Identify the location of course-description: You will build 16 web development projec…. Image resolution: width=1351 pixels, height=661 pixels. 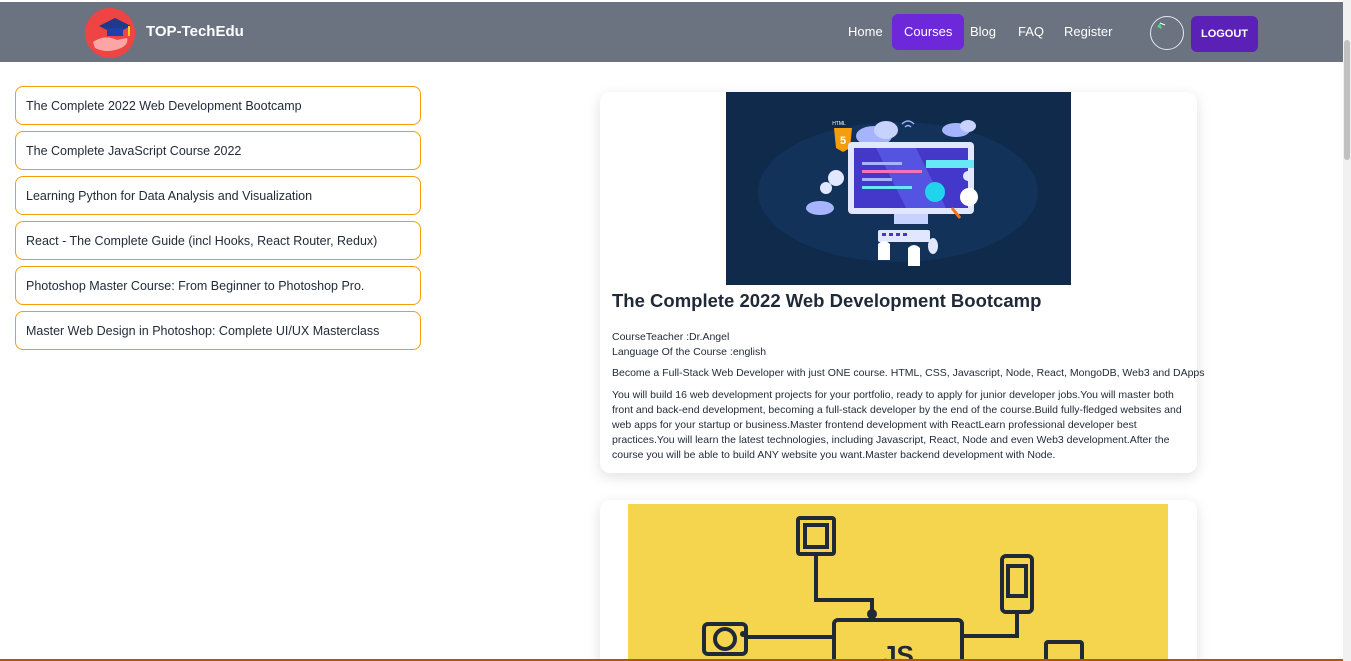
(897, 425).